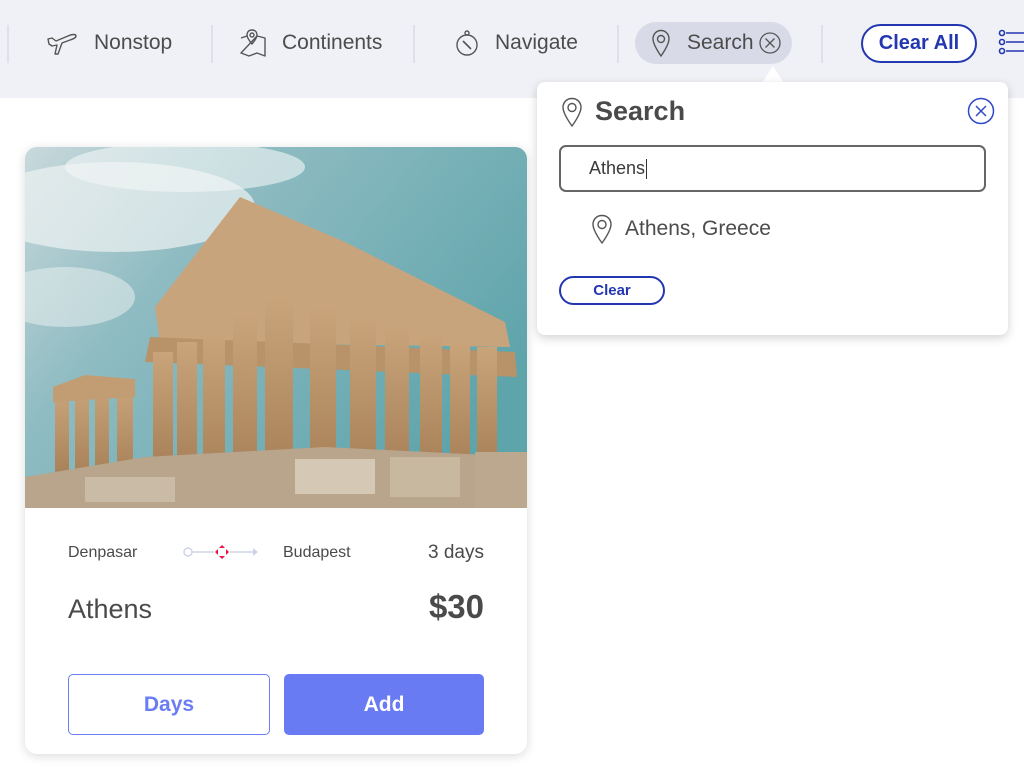  I want to click on search-input: Athens, so click(772, 168).